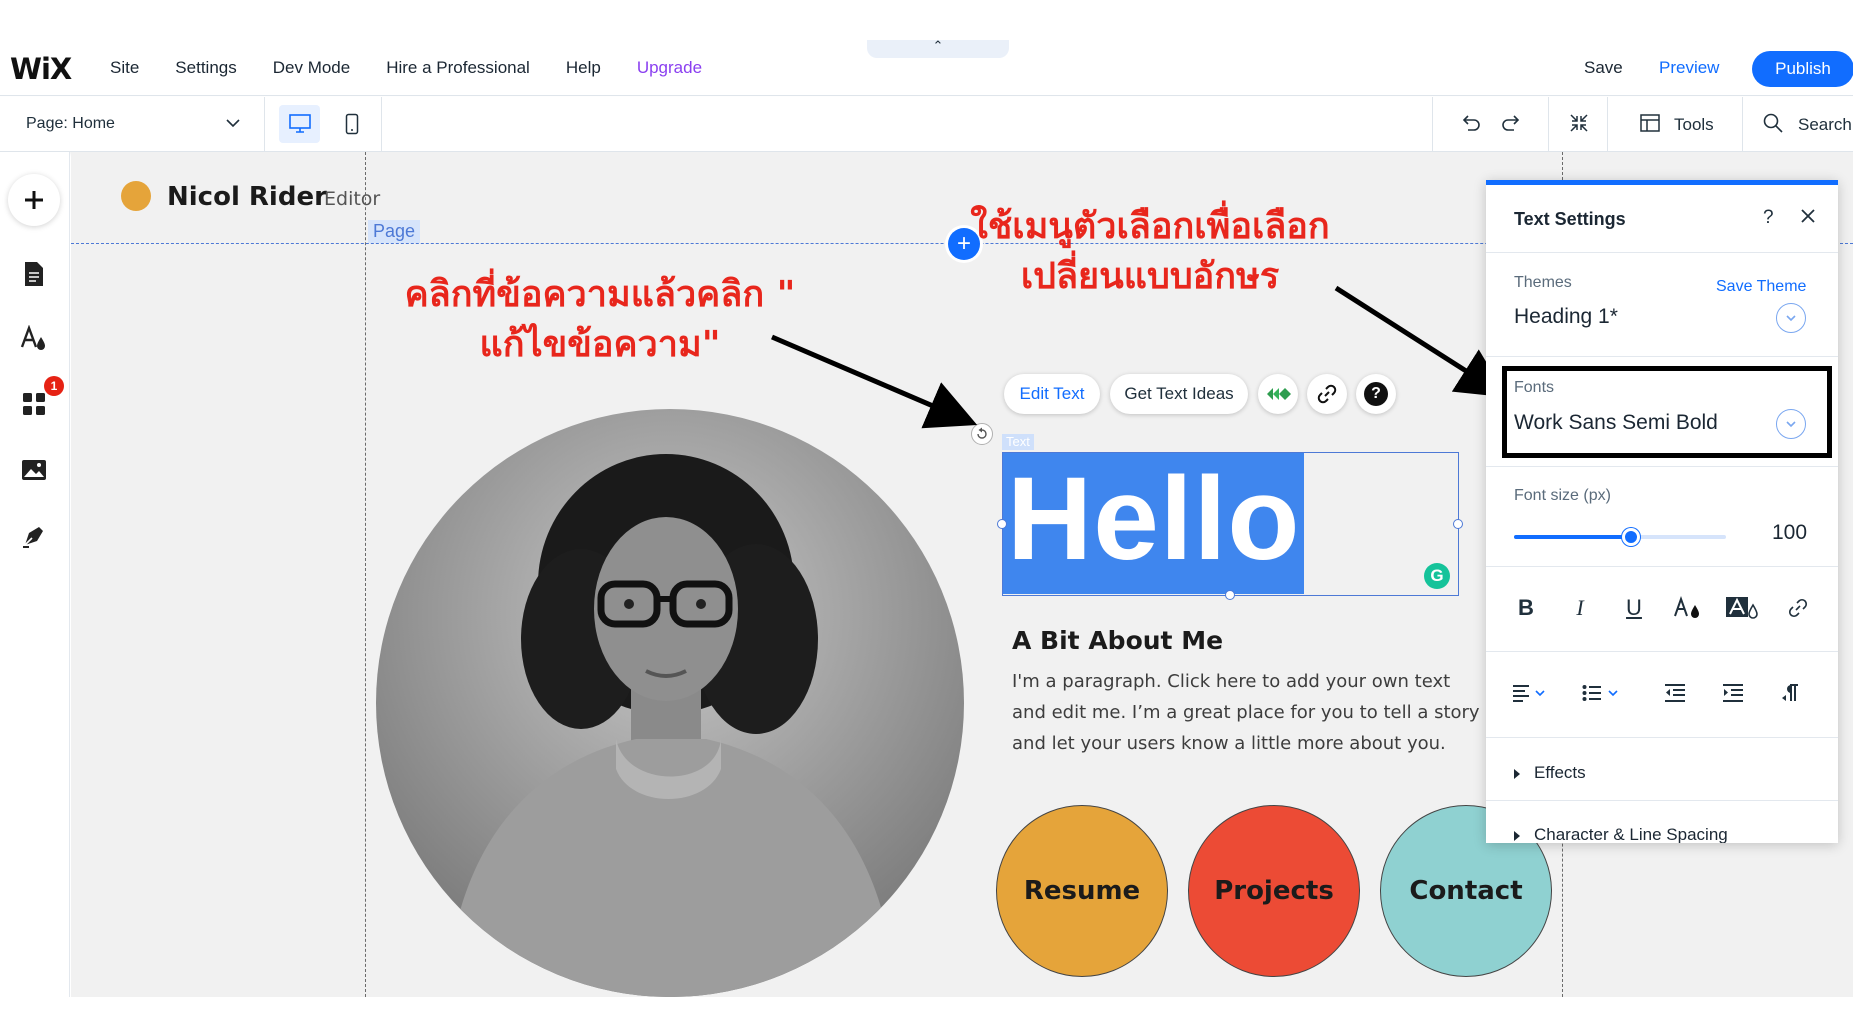  I want to click on apps-button, so click(34, 404).